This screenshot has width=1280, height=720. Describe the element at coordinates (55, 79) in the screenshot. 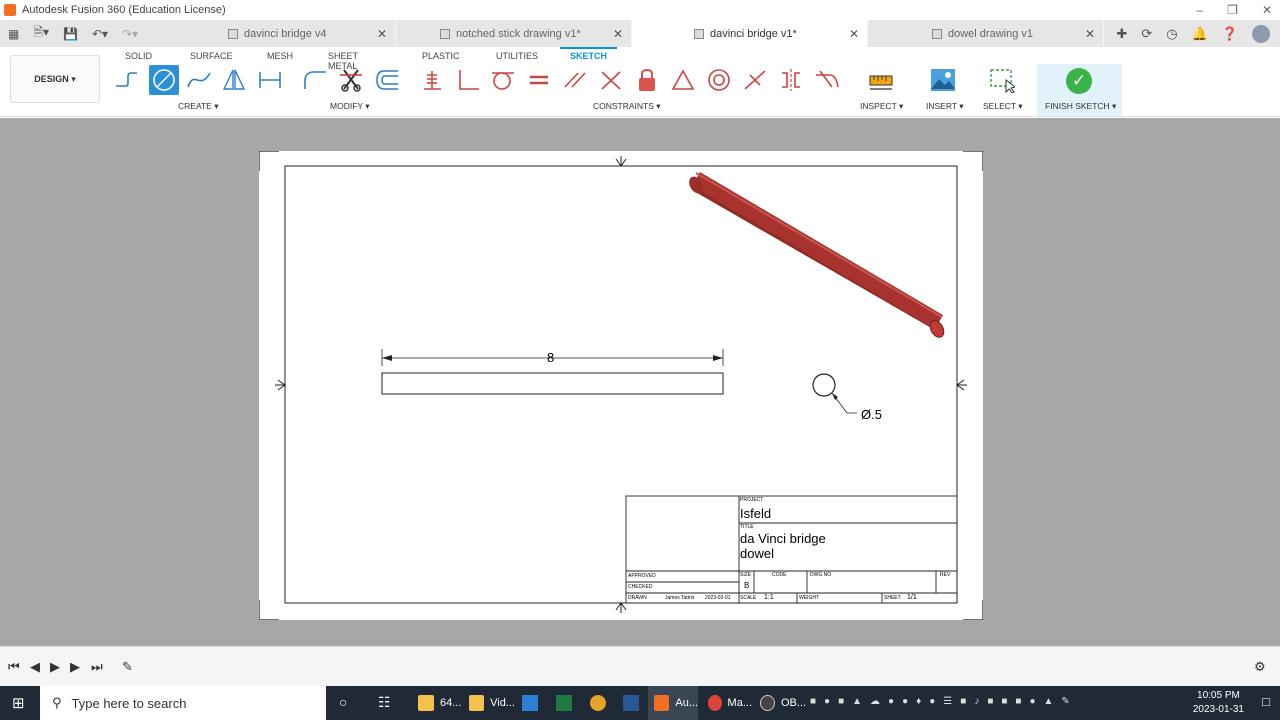

I see `design-workspace-button: DESIGN ▾` at that location.